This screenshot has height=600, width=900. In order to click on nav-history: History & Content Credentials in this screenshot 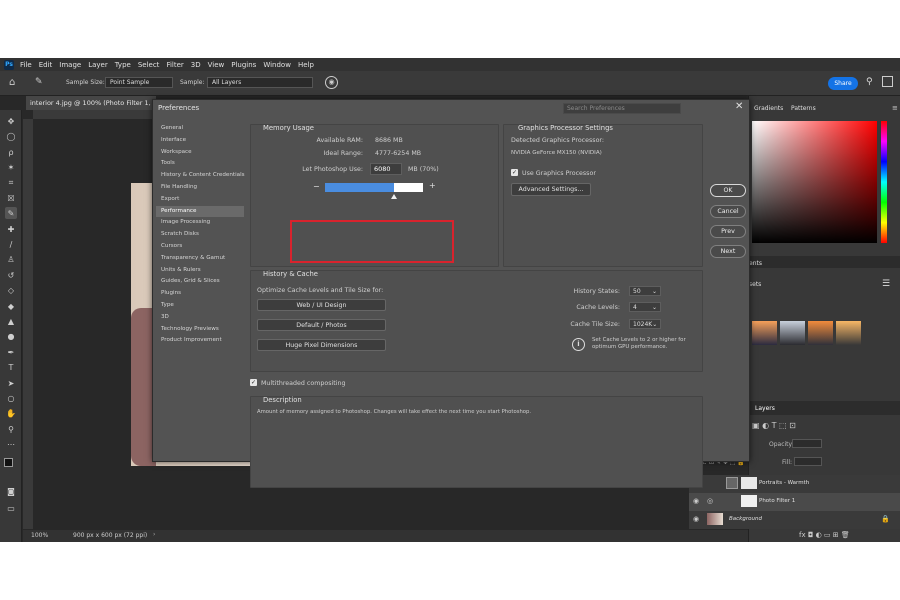, I will do `click(200, 176)`.